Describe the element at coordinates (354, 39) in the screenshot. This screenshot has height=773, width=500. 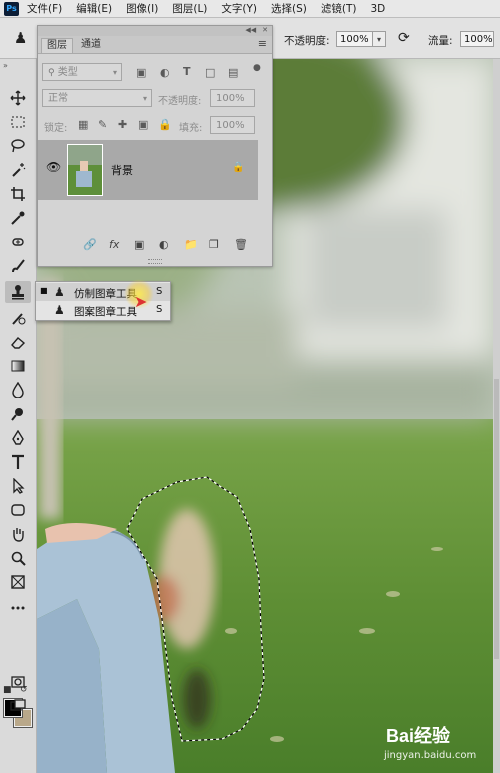
I see `opacity-input: 100%` at that location.